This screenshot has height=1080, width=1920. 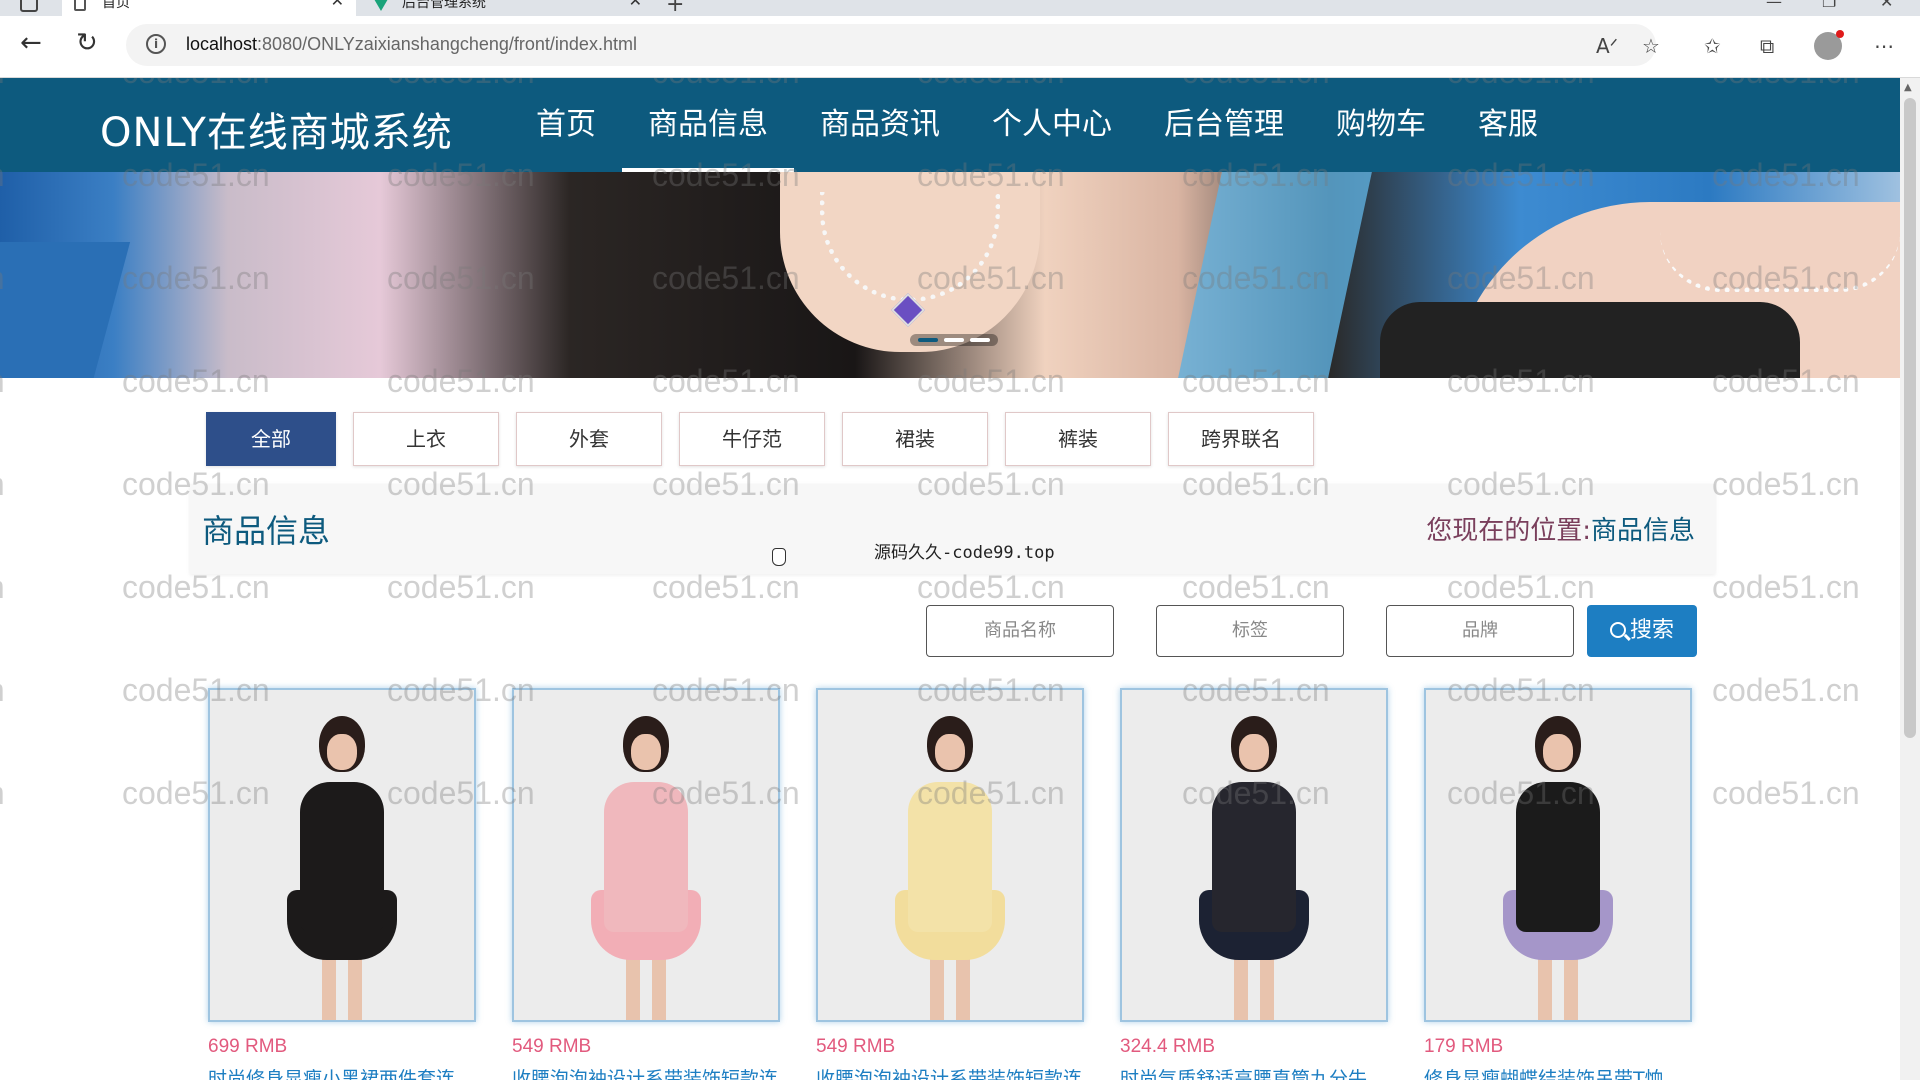 What do you see at coordinates (156, 44) in the screenshot?
I see `site-info-icon: i` at bounding box center [156, 44].